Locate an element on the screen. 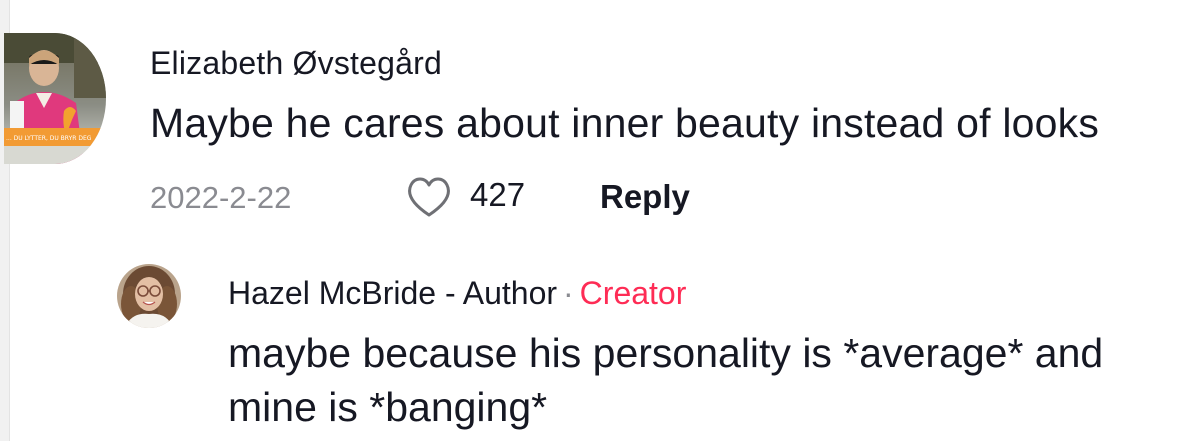 The width and height of the screenshot is (1200, 441). comment-meta-row: 2022-2-22 427 Reply is located at coordinates (500, 195).